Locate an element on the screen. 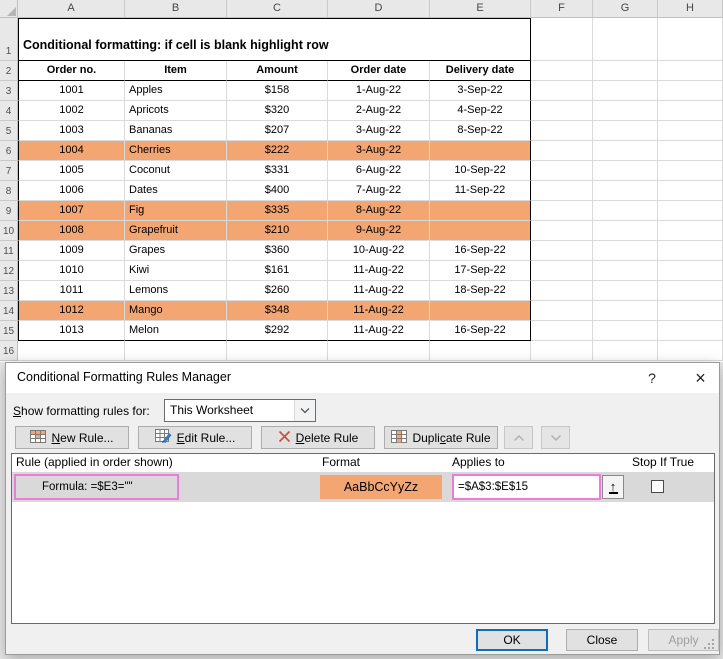 This screenshot has width=723, height=659. table-cell: 1010 is located at coordinates (71, 271).